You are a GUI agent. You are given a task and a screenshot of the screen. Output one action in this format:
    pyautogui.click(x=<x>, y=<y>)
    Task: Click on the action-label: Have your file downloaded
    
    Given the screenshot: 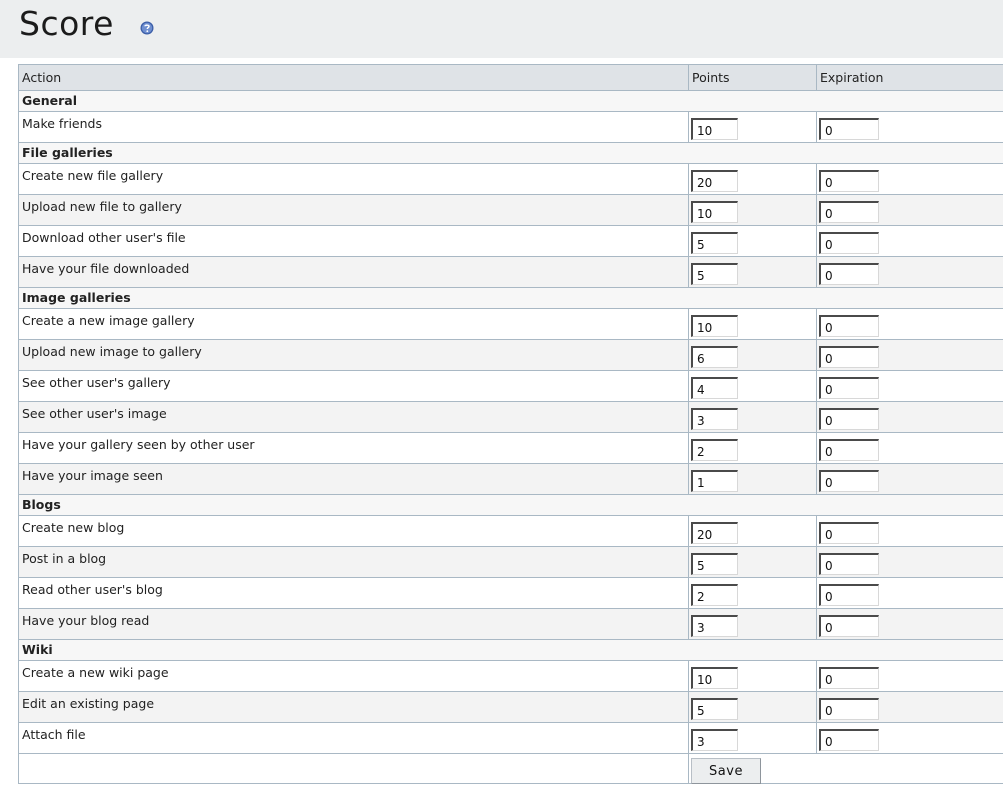 What is the action you would take?
    pyautogui.click(x=353, y=272)
    